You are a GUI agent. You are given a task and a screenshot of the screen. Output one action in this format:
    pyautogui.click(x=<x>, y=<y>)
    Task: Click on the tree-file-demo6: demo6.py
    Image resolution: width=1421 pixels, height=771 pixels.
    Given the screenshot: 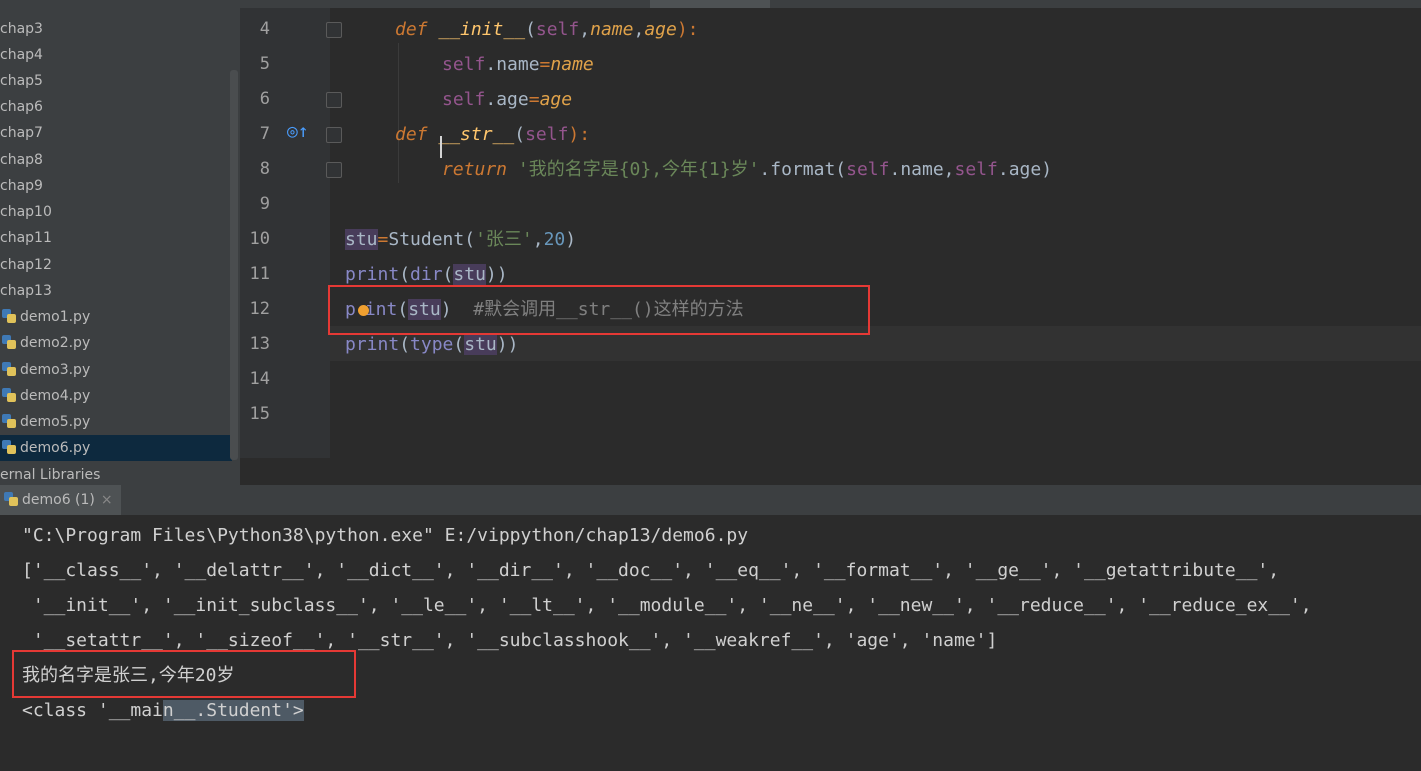 What is the action you would take?
    pyautogui.click(x=116, y=448)
    